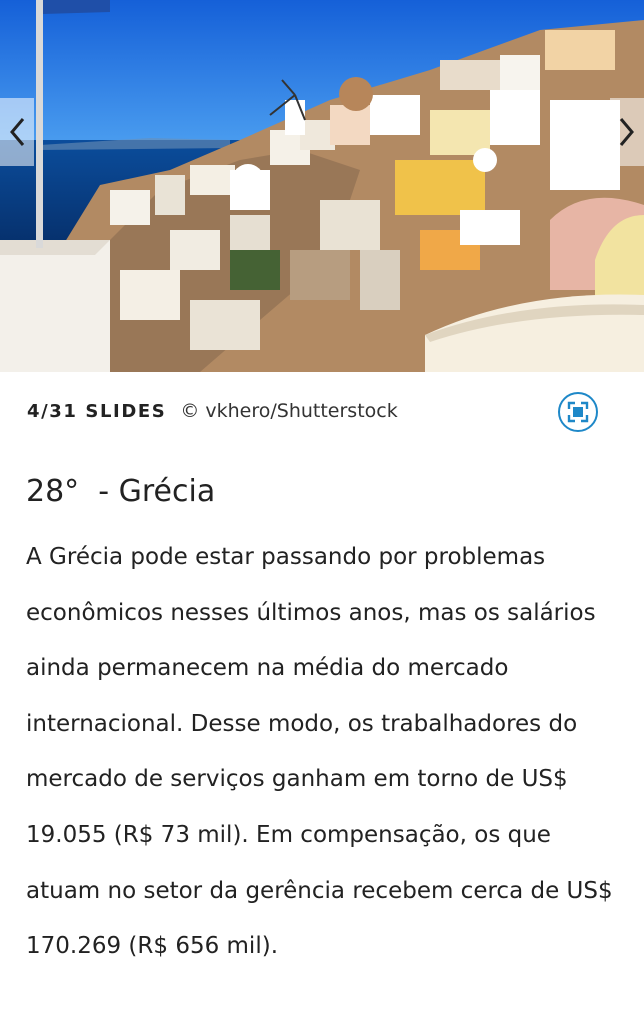  I want to click on photo-credit: © vkhero/Shutterstock, so click(288, 411).